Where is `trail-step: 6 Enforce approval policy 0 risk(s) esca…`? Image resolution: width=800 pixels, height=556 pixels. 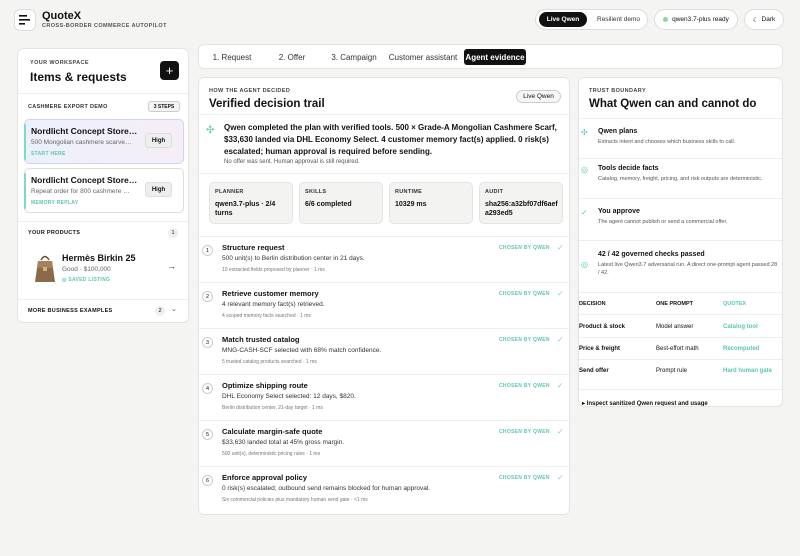 trail-step: 6 Enforce approval policy 0 risk(s) esca… is located at coordinates (384, 489).